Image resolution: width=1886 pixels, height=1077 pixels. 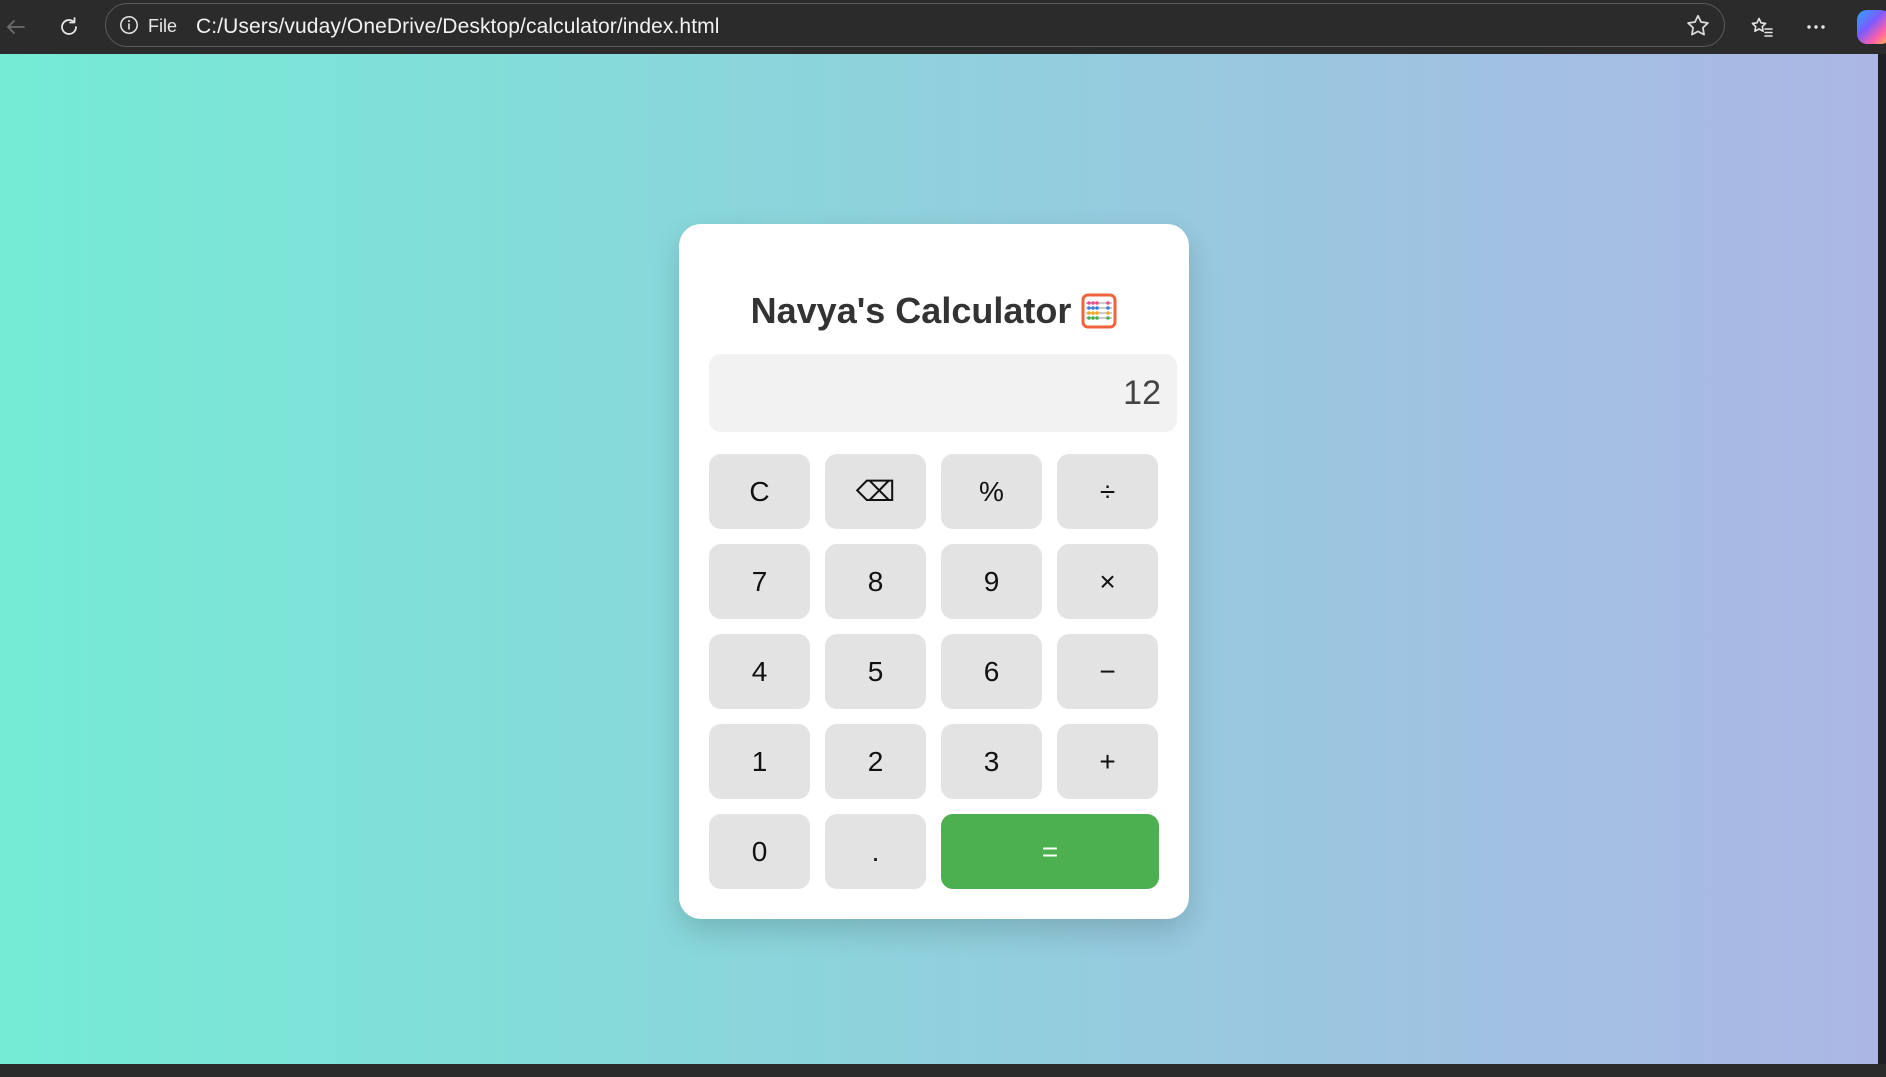 I want to click on back-icon, so click(x=18, y=27).